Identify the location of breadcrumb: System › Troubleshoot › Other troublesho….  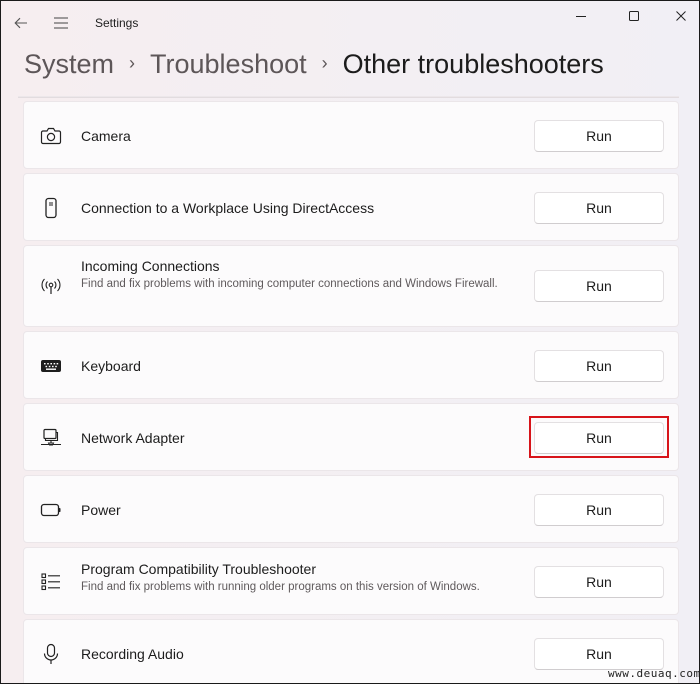
(314, 64).